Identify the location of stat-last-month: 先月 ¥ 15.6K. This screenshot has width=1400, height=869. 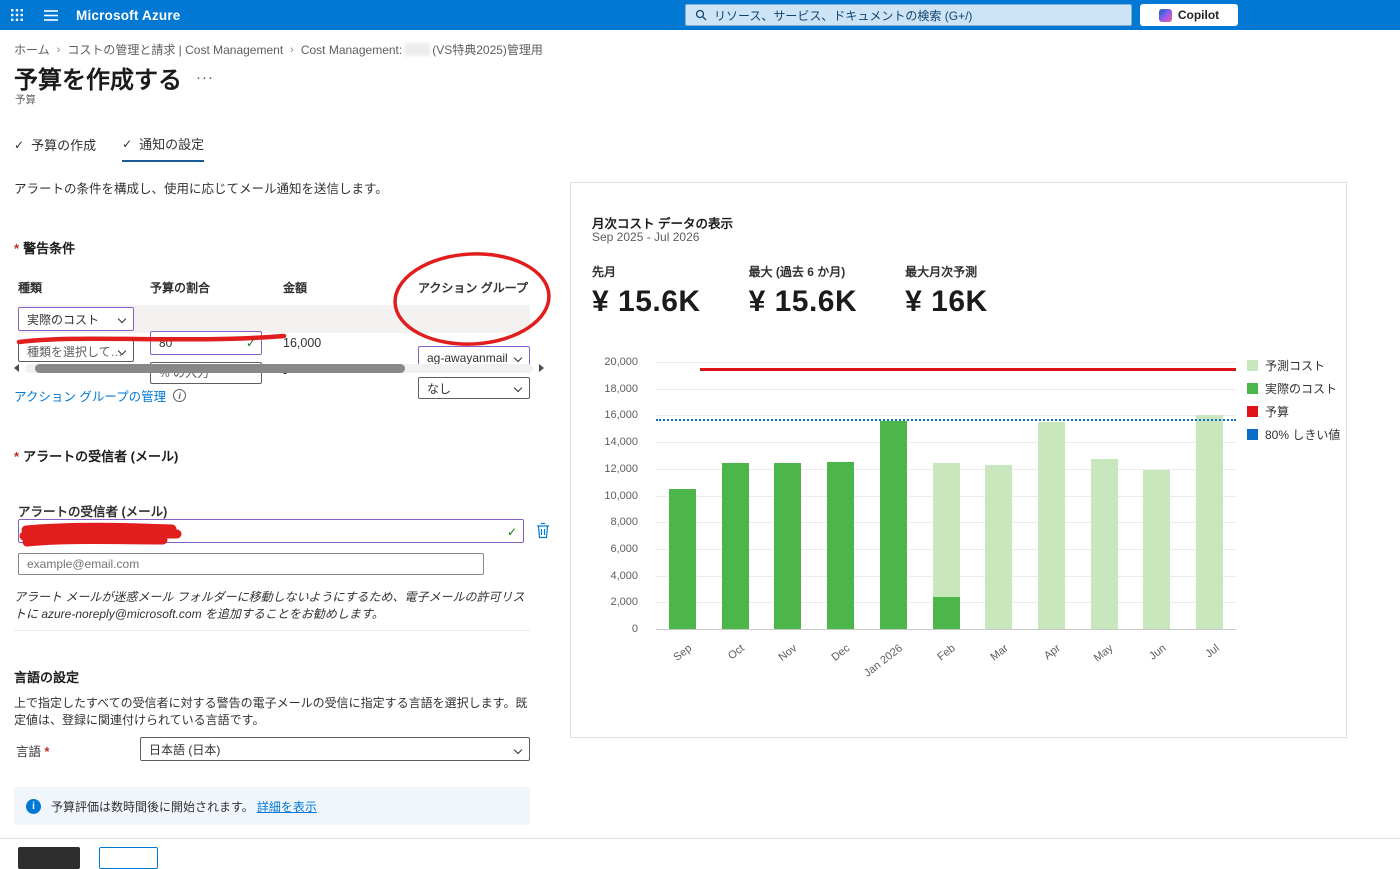
(646, 291).